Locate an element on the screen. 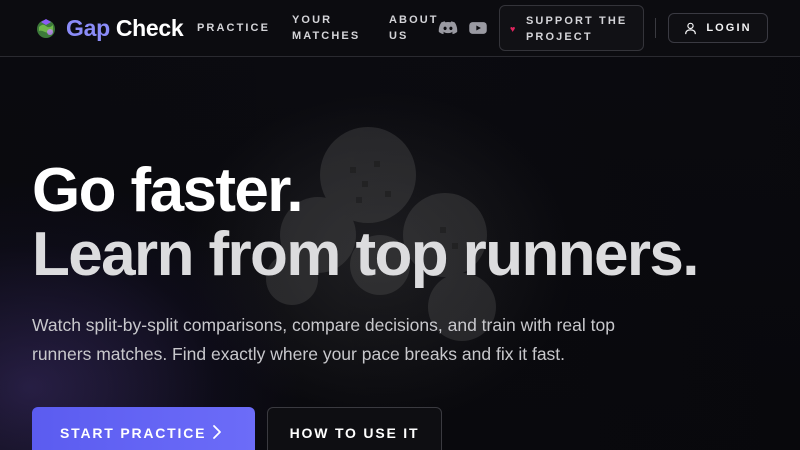 Image resolution: width=800 pixels, height=450 pixels. how-to-use-it-button: HOW TO USE IT is located at coordinates (354, 428).